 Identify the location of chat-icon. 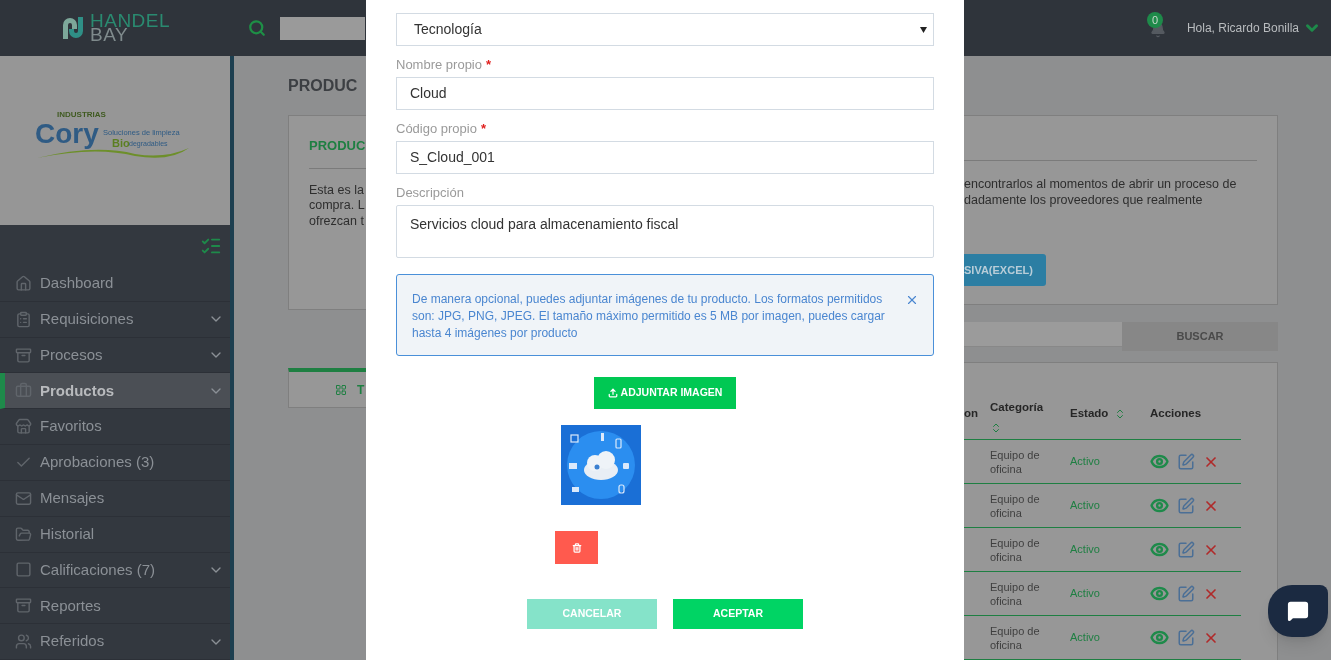
(1298, 611).